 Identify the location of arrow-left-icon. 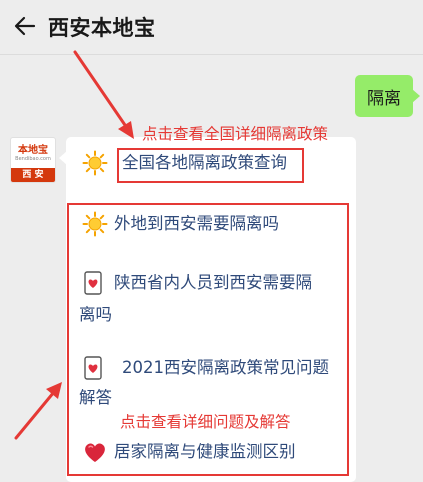
(25, 26).